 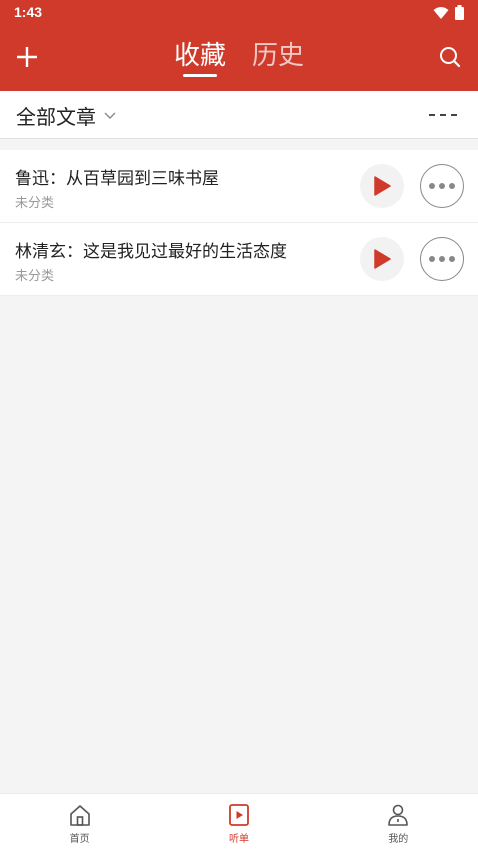 I want to click on tab-history-label: 历史, so click(x=278, y=56).